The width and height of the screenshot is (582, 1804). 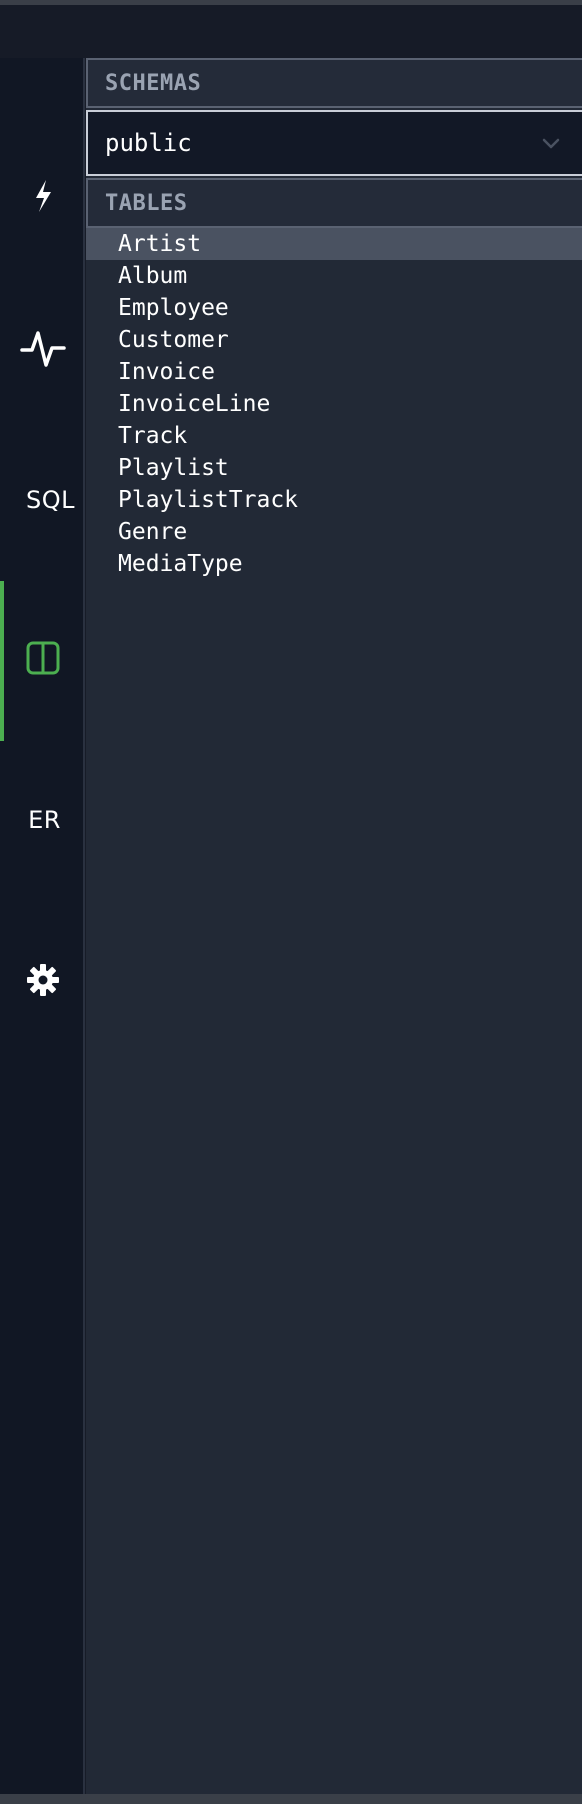 I want to click on rail-er-button: ER, so click(x=44, y=820).